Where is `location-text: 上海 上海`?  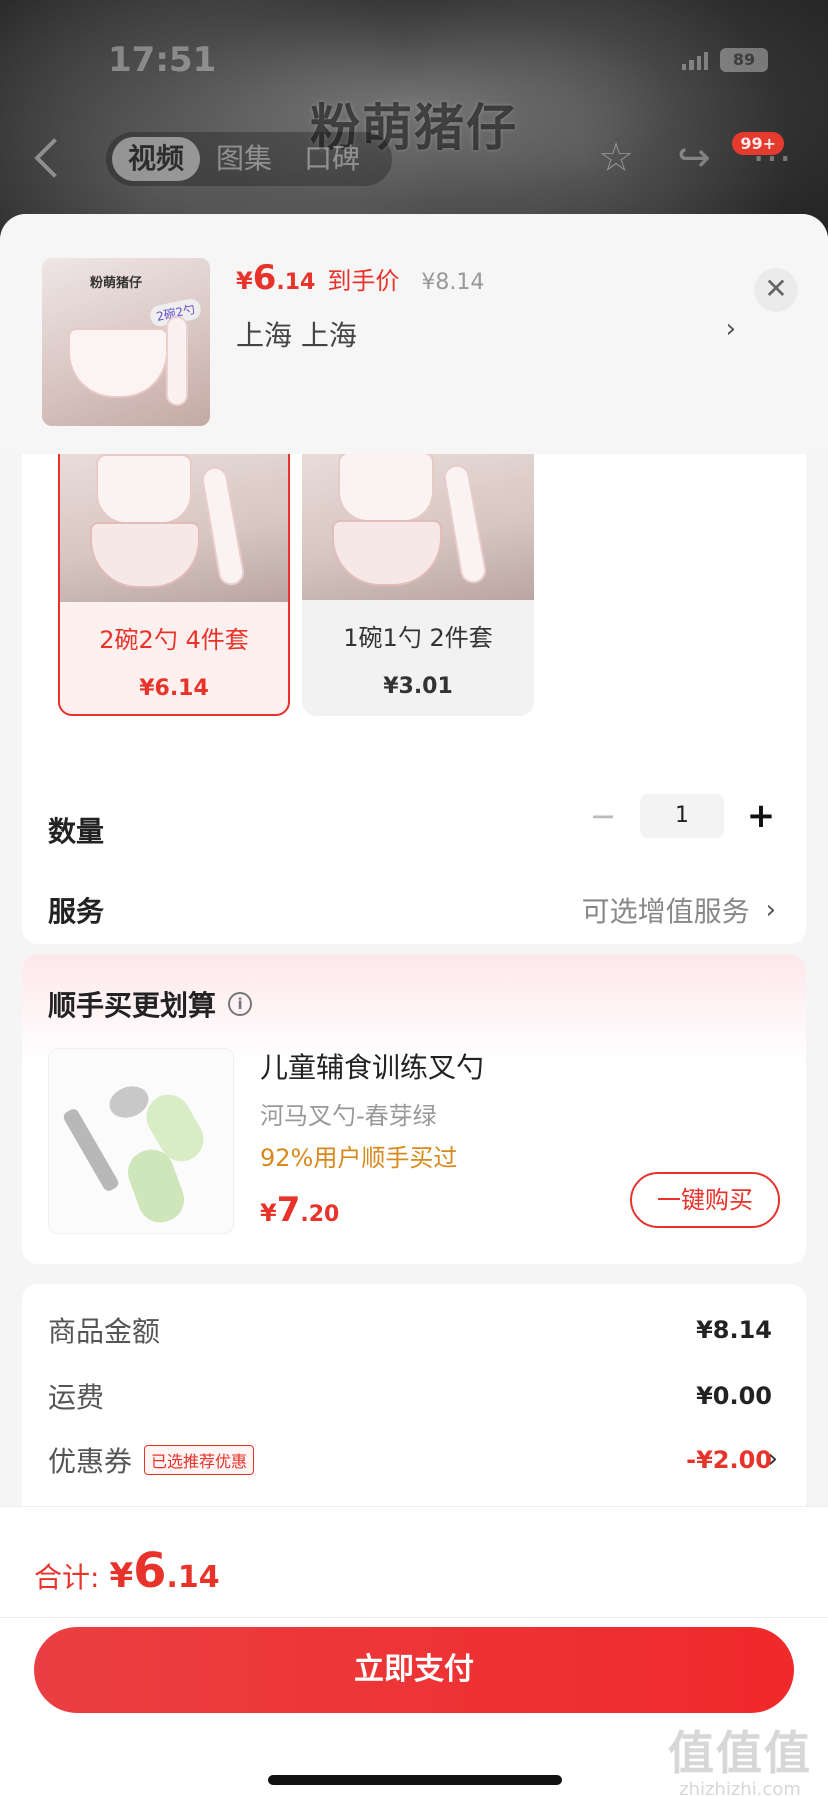
location-text: 上海 上海 is located at coordinates (296, 335).